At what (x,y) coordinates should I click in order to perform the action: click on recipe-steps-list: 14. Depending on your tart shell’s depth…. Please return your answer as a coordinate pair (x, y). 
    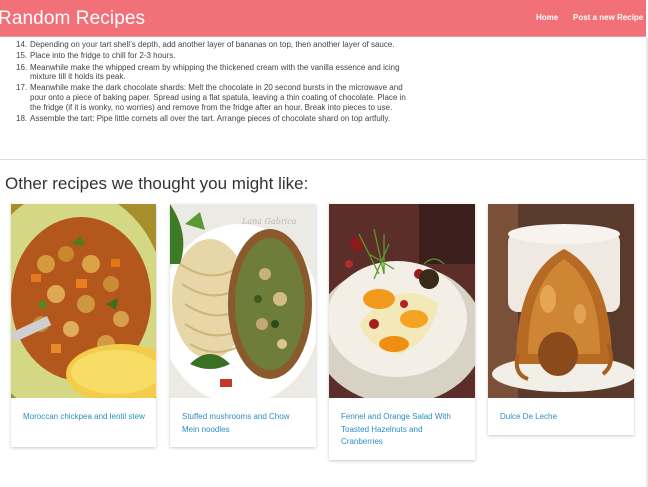
    Looking at the image, I should click on (216, 82).